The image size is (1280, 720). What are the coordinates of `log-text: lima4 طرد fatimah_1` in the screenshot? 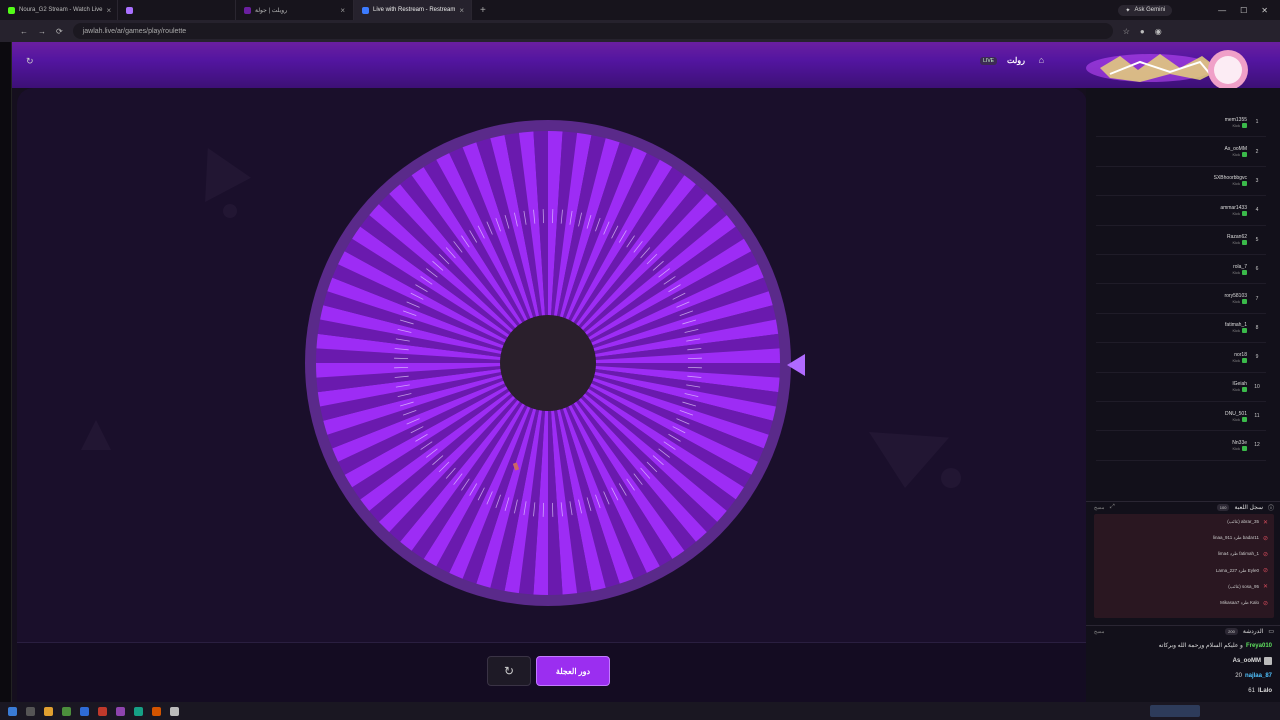 It's located at (1238, 554).